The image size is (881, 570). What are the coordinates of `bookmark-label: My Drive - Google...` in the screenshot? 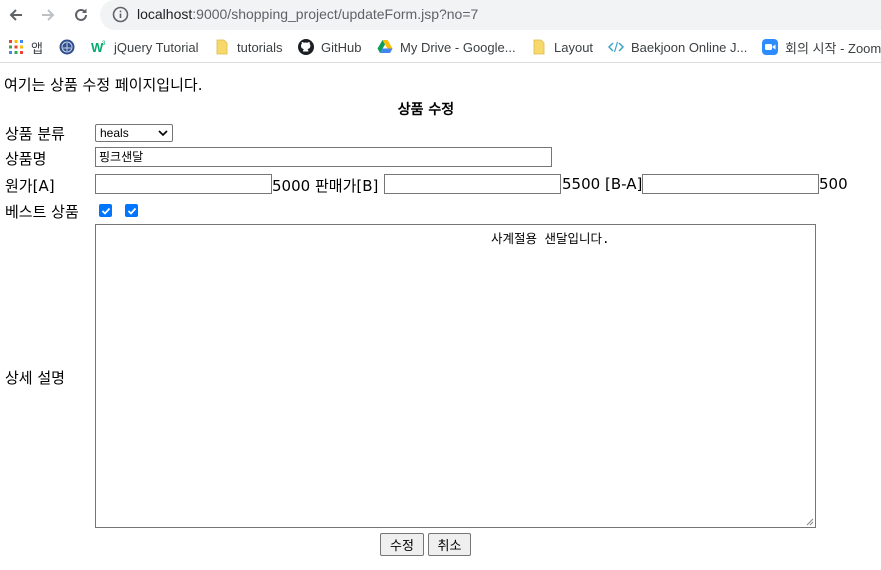 It's located at (458, 47).